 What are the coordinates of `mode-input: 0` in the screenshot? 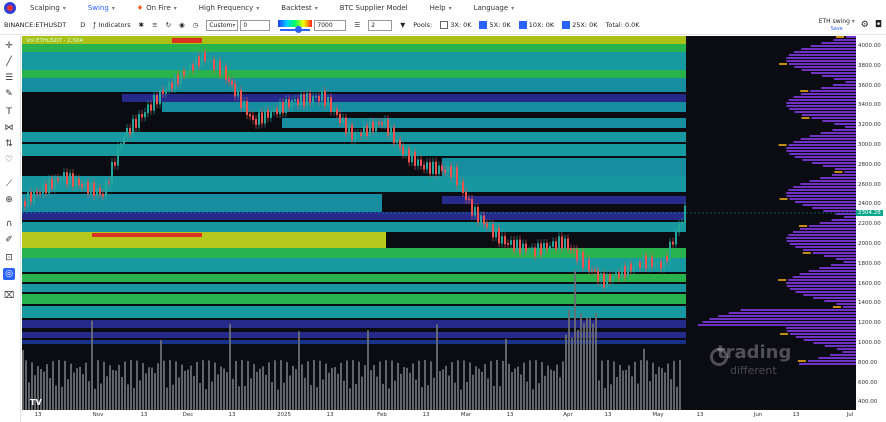 It's located at (255, 25).